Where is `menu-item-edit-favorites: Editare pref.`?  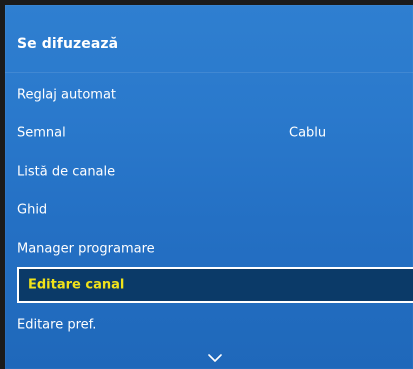 menu-item-edit-favorites: Editare pref. is located at coordinates (209, 325).